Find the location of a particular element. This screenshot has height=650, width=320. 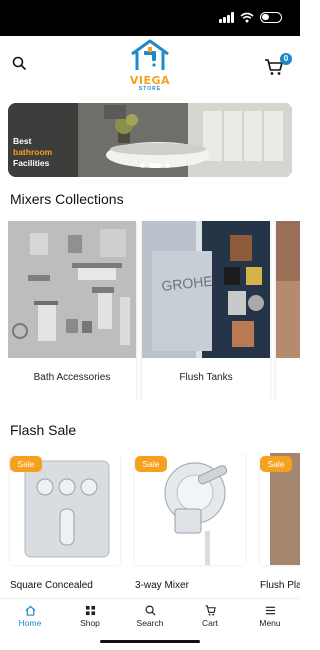

home-indicator is located at coordinates (150, 641).